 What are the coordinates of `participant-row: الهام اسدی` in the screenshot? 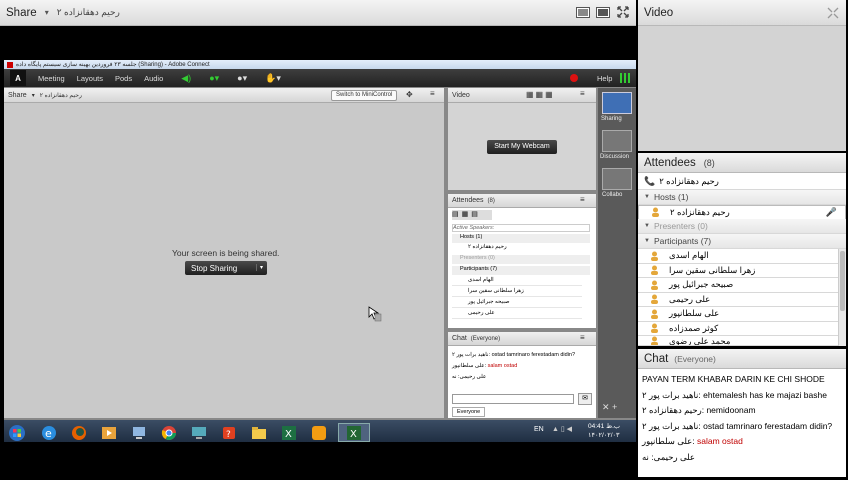 It's located at (742, 256).